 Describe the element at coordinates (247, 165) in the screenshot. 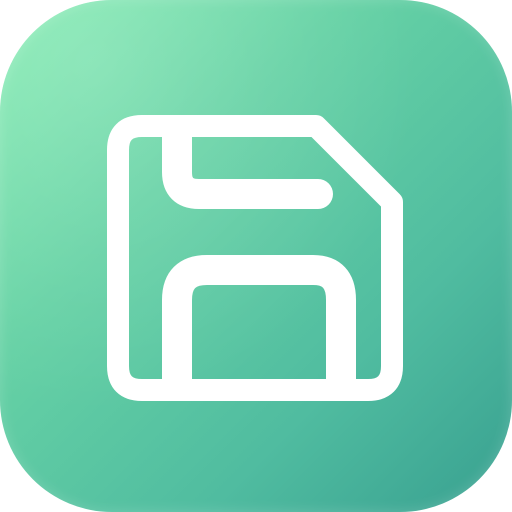

I see `floppy-shutter` at that location.